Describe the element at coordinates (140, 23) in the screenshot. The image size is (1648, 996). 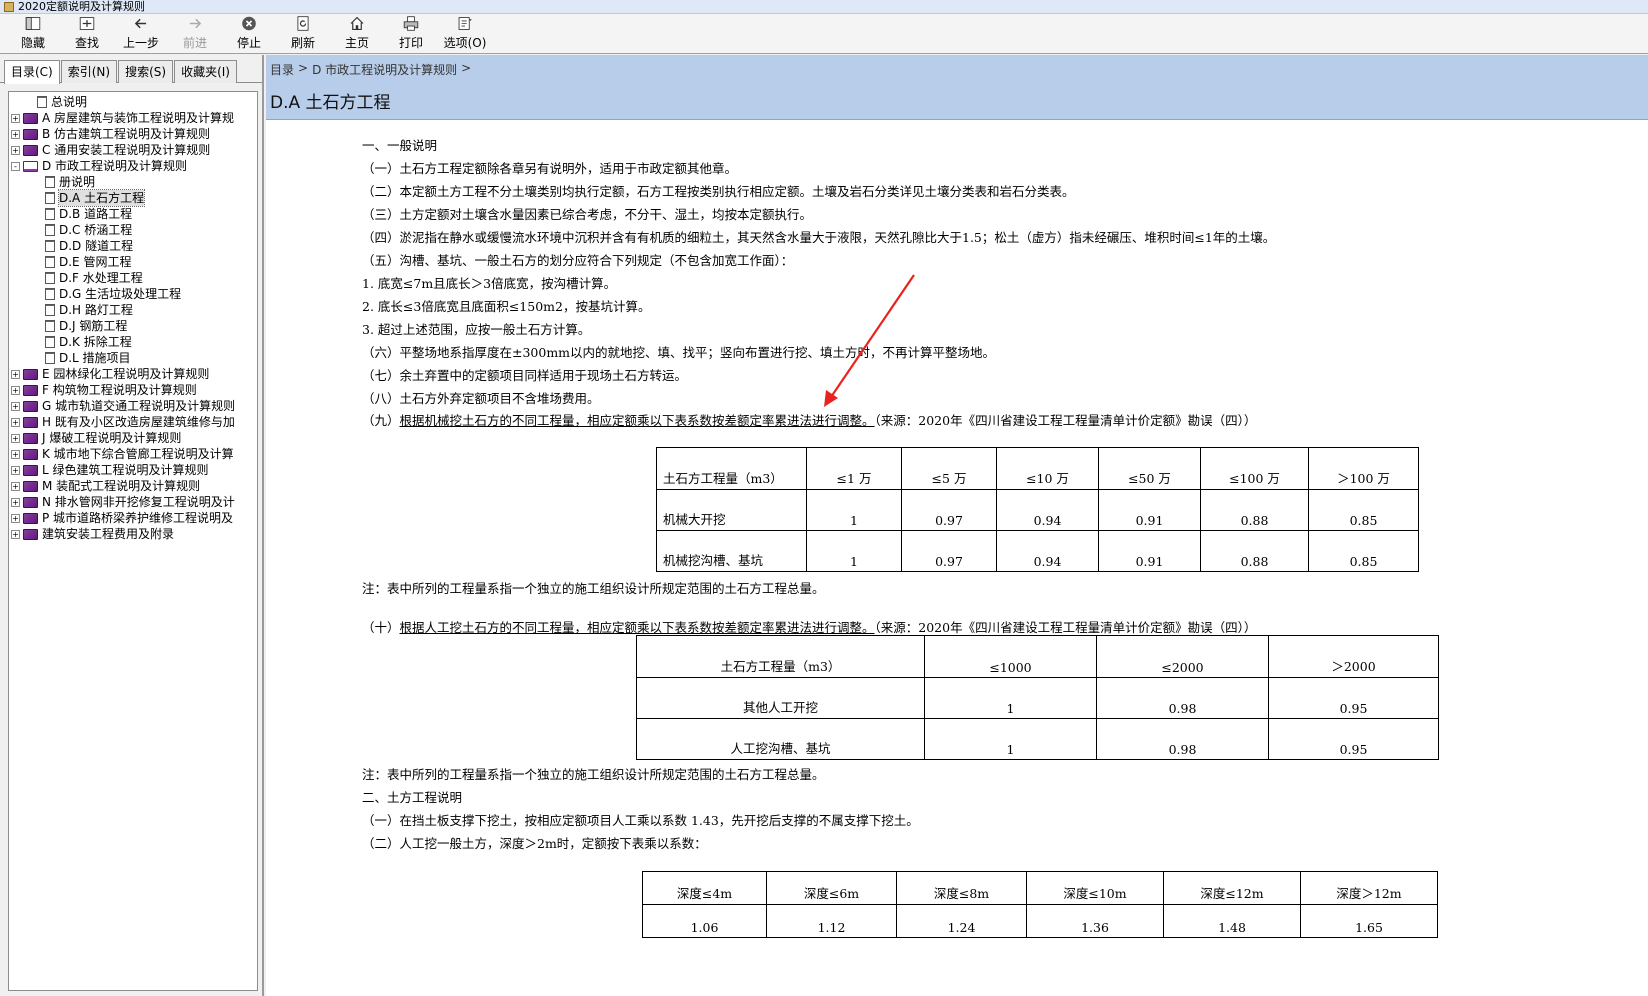
I see `back-arrow-icon` at that location.